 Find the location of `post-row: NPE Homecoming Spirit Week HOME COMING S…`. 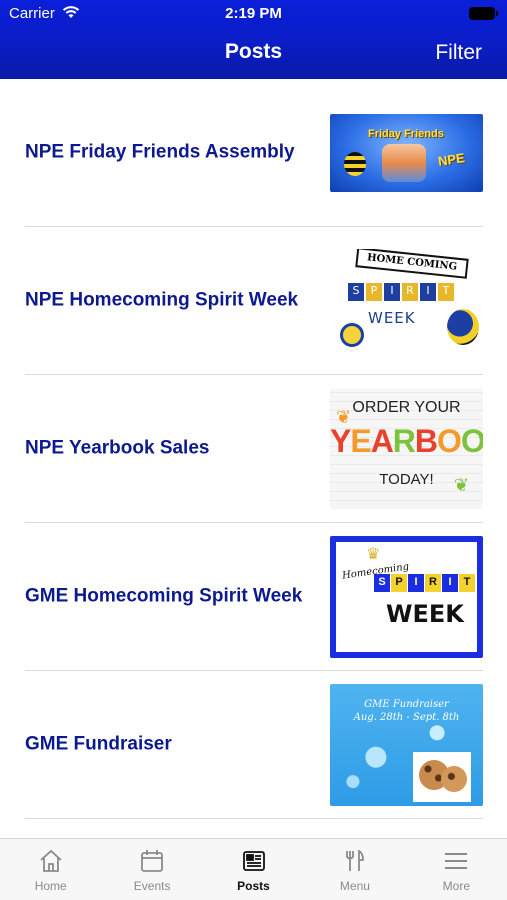

post-row: NPE Homecoming Spirit Week HOME COMING S… is located at coordinates (254, 301).